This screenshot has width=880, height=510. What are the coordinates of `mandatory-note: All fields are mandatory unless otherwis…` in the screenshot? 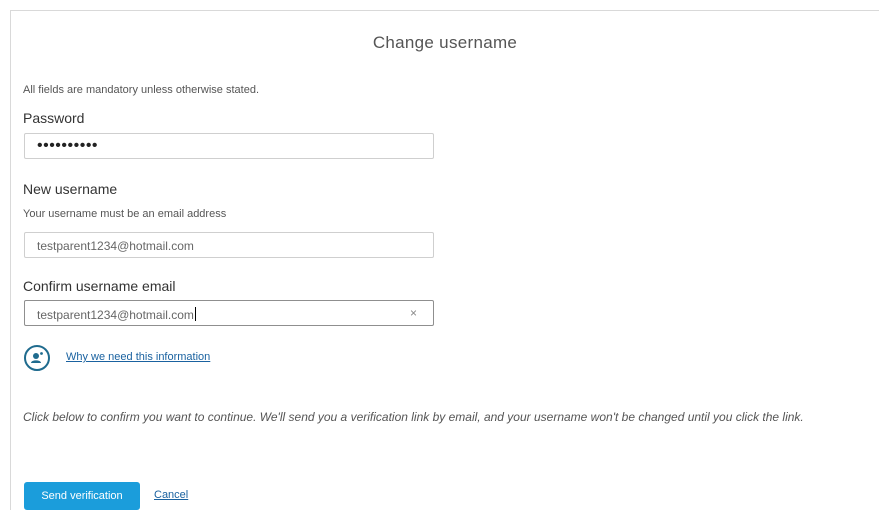 It's located at (141, 90).